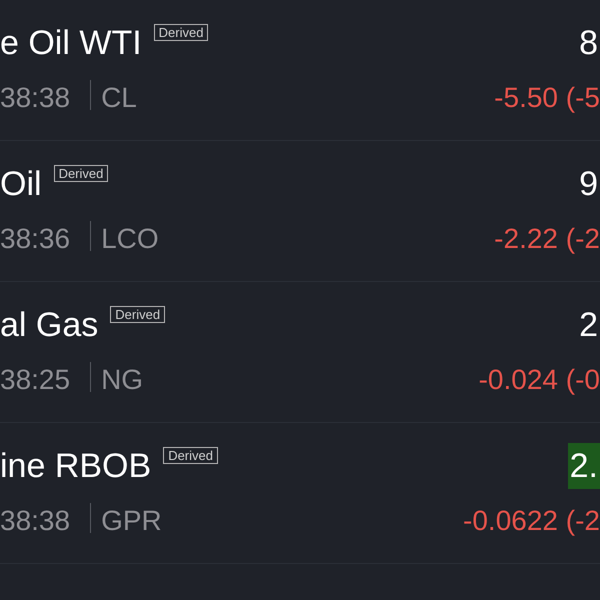 This screenshot has width=600, height=600. What do you see at coordinates (119, 98) in the screenshot?
I see `ticker-symbol: CL` at bounding box center [119, 98].